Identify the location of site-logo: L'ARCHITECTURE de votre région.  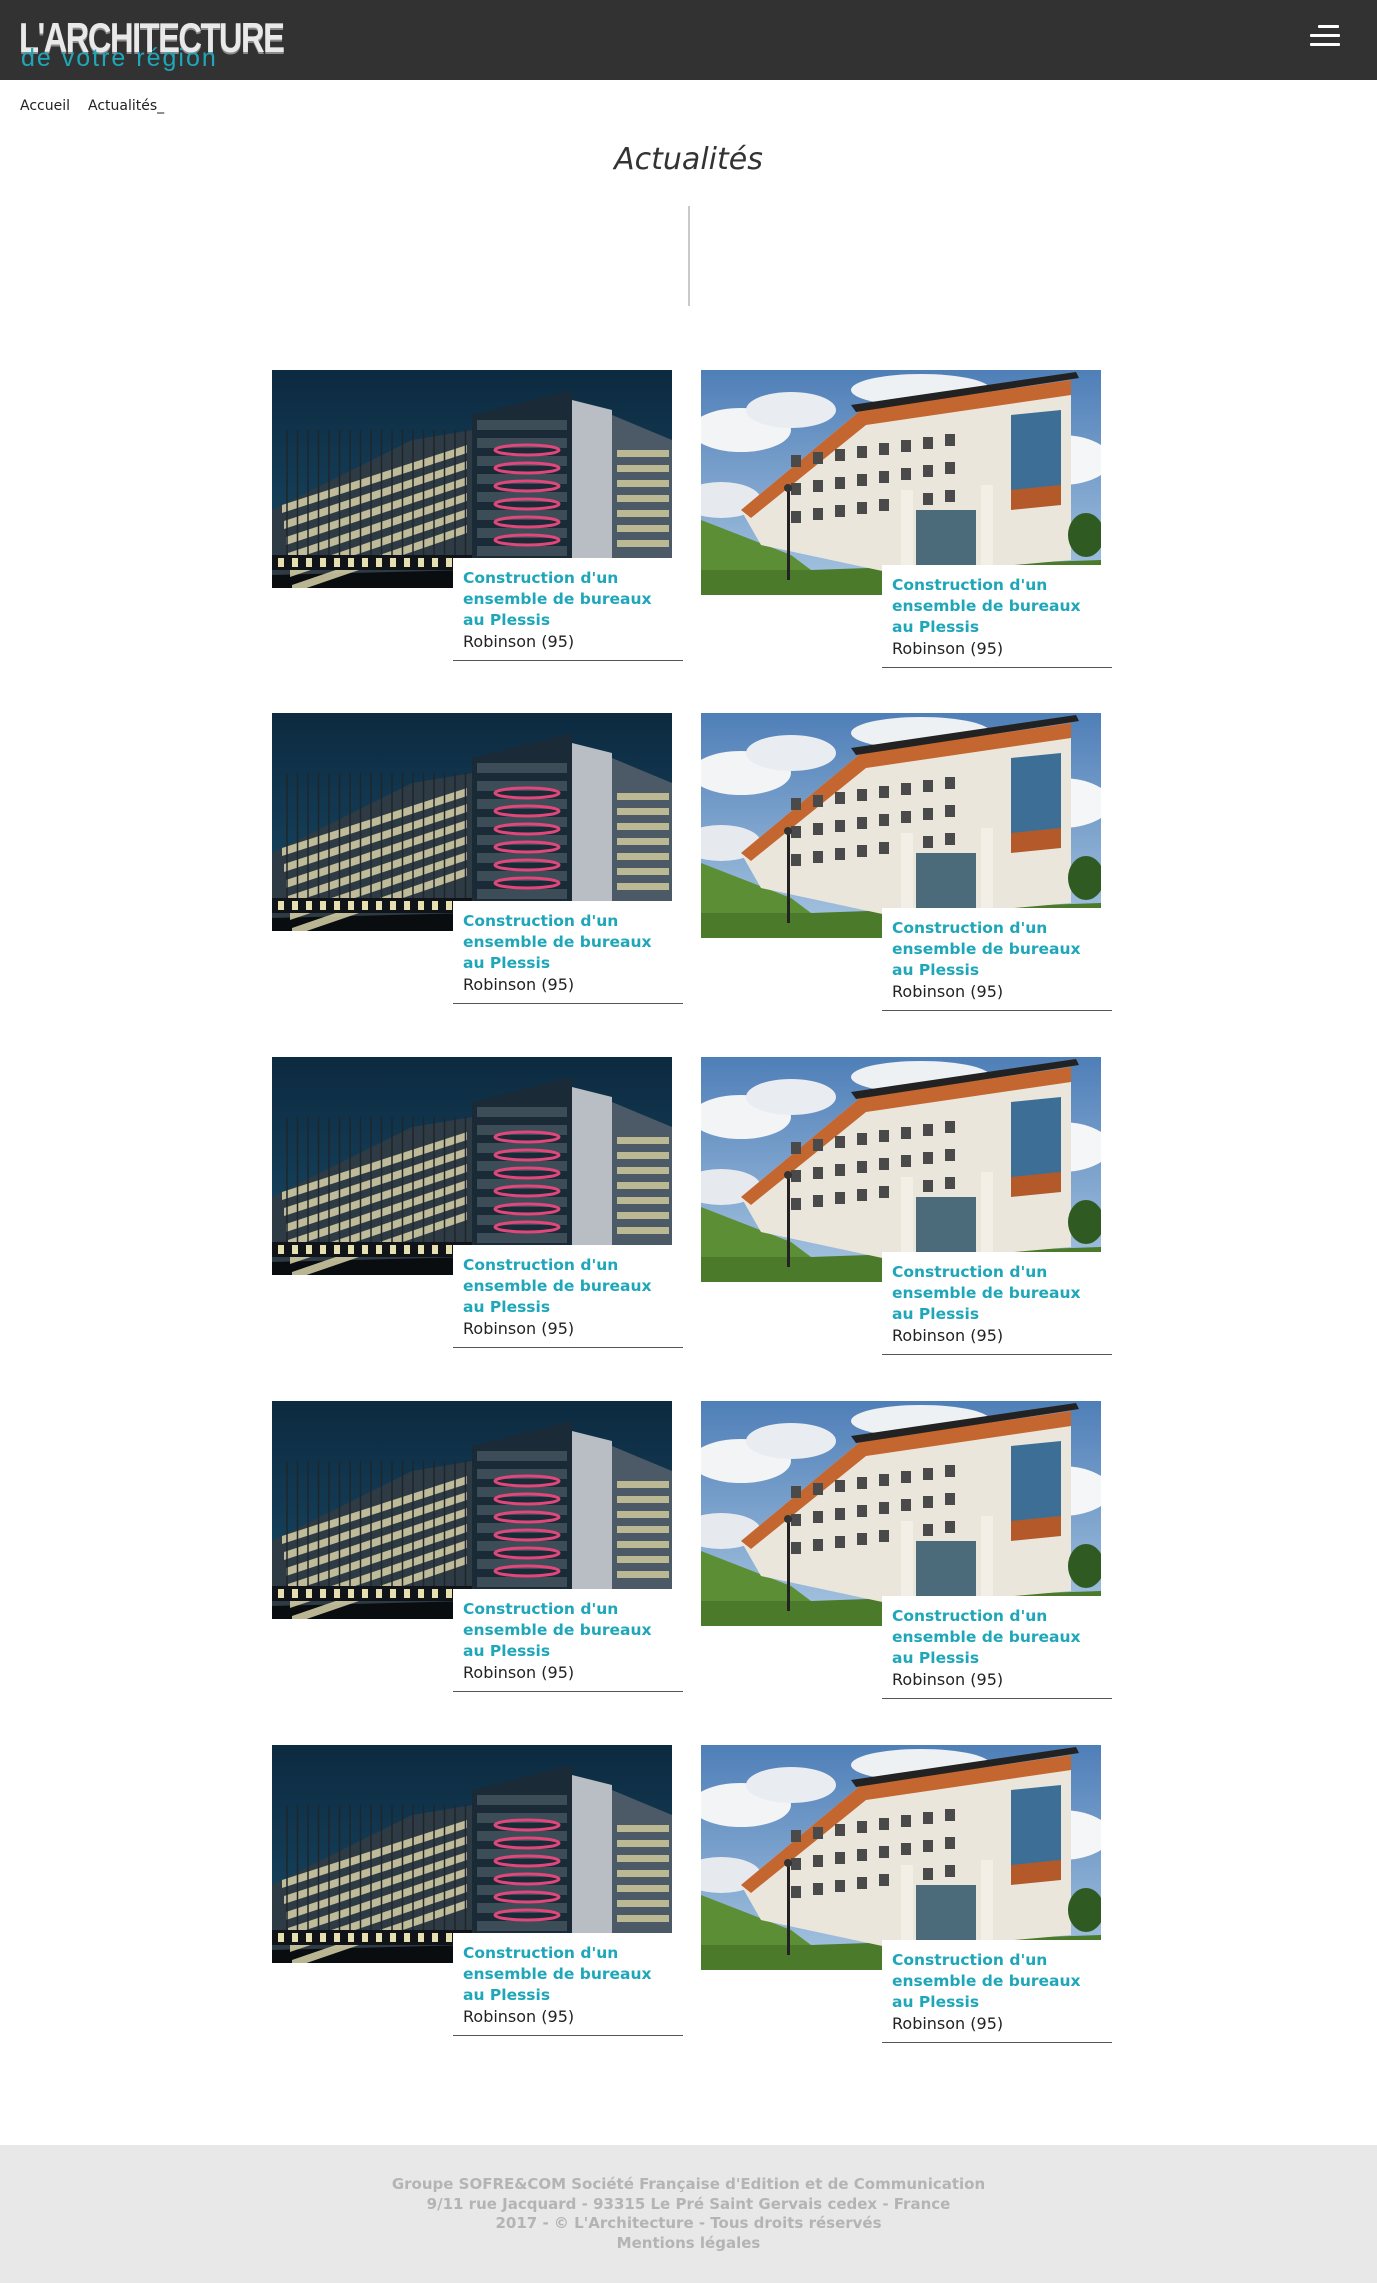
(152, 43).